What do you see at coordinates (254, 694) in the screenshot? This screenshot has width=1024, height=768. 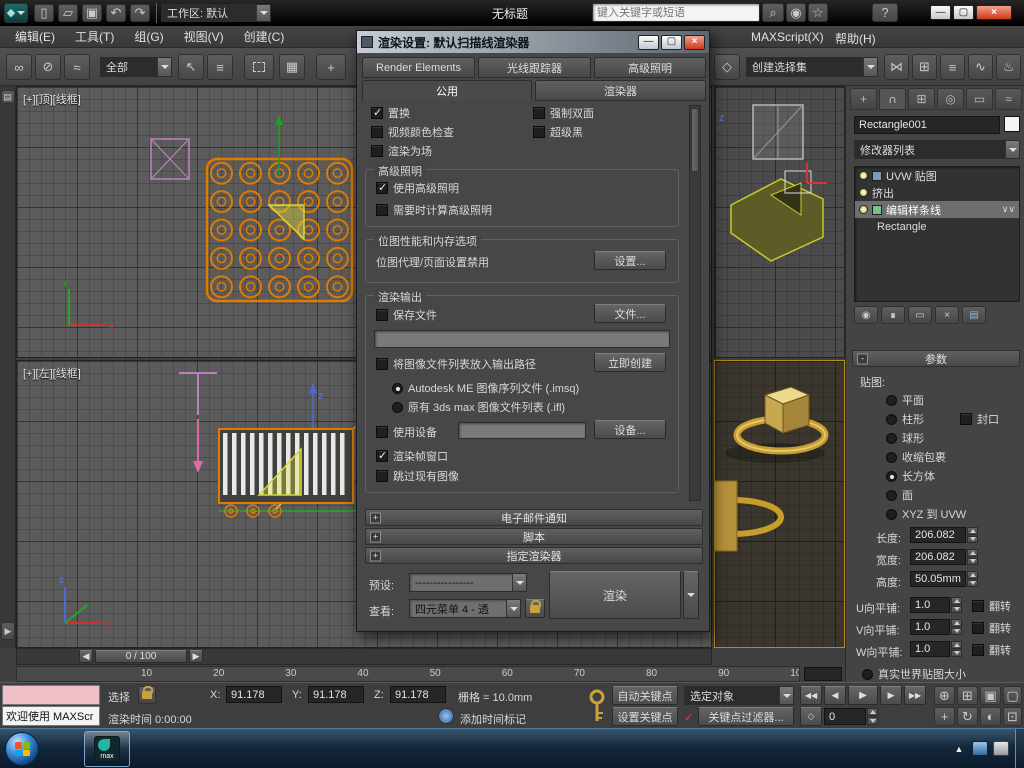 I see `x-coordinate-field` at bounding box center [254, 694].